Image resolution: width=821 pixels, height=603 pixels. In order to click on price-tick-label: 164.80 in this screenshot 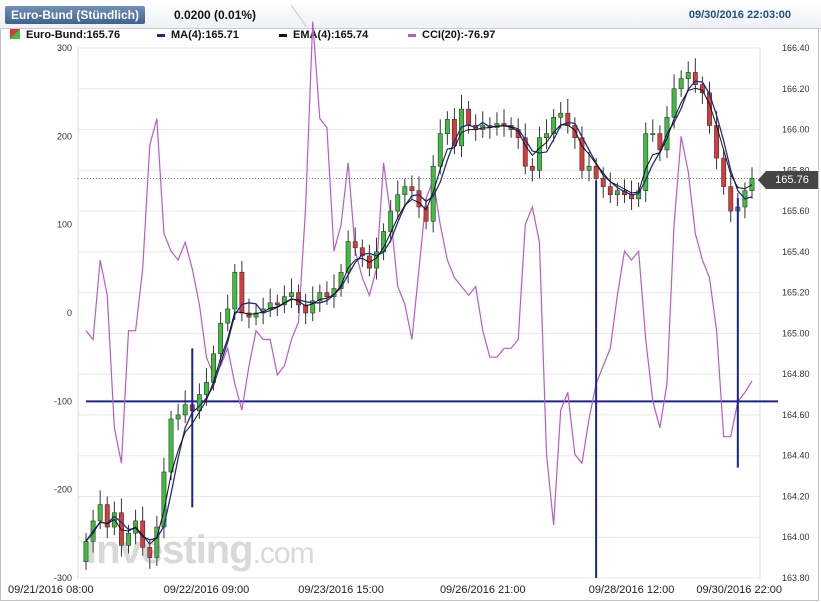, I will do `click(796, 374)`.